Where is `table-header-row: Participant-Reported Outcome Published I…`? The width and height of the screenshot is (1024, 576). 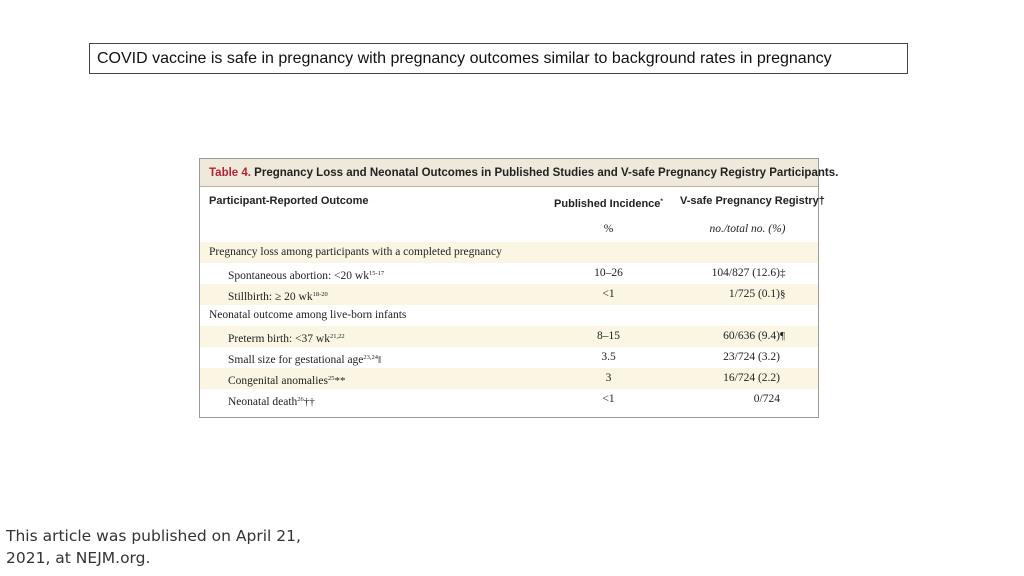 table-header-row: Participant-Reported Outcome Published I… is located at coordinates (512, 203).